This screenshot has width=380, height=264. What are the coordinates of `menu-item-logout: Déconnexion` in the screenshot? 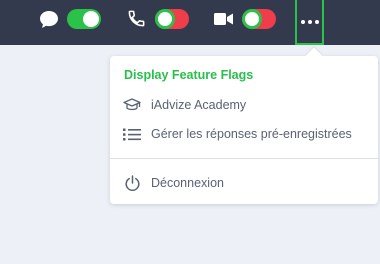 It's located at (244, 183).